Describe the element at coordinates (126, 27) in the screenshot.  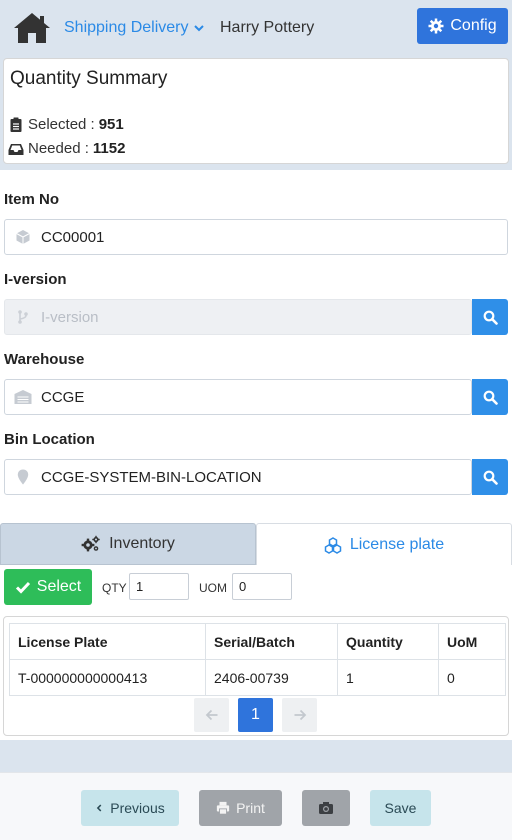
I see `nav-dropdown-label: Shipping Delivery` at that location.